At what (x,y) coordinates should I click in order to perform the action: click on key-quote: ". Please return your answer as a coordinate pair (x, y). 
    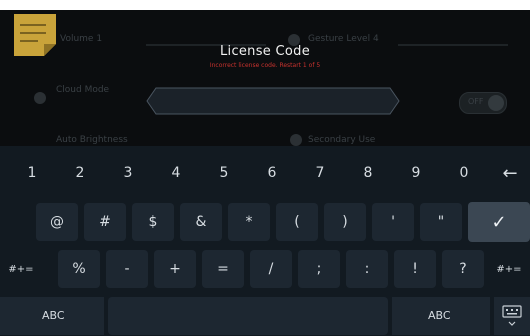
    Looking at the image, I should click on (441, 222).